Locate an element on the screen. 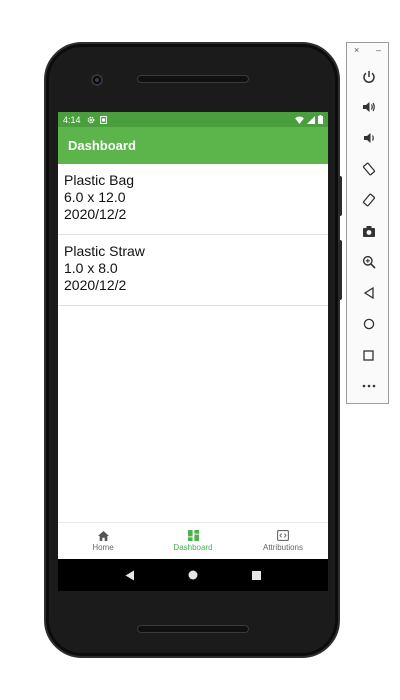 The height and width of the screenshot is (700, 400). code-icon is located at coordinates (283, 536).